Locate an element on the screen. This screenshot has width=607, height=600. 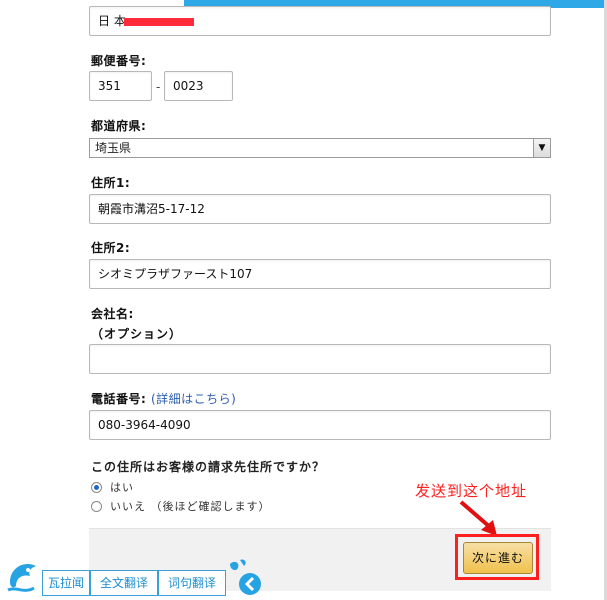
postal-code-part2-field: 0023 is located at coordinates (198, 86).